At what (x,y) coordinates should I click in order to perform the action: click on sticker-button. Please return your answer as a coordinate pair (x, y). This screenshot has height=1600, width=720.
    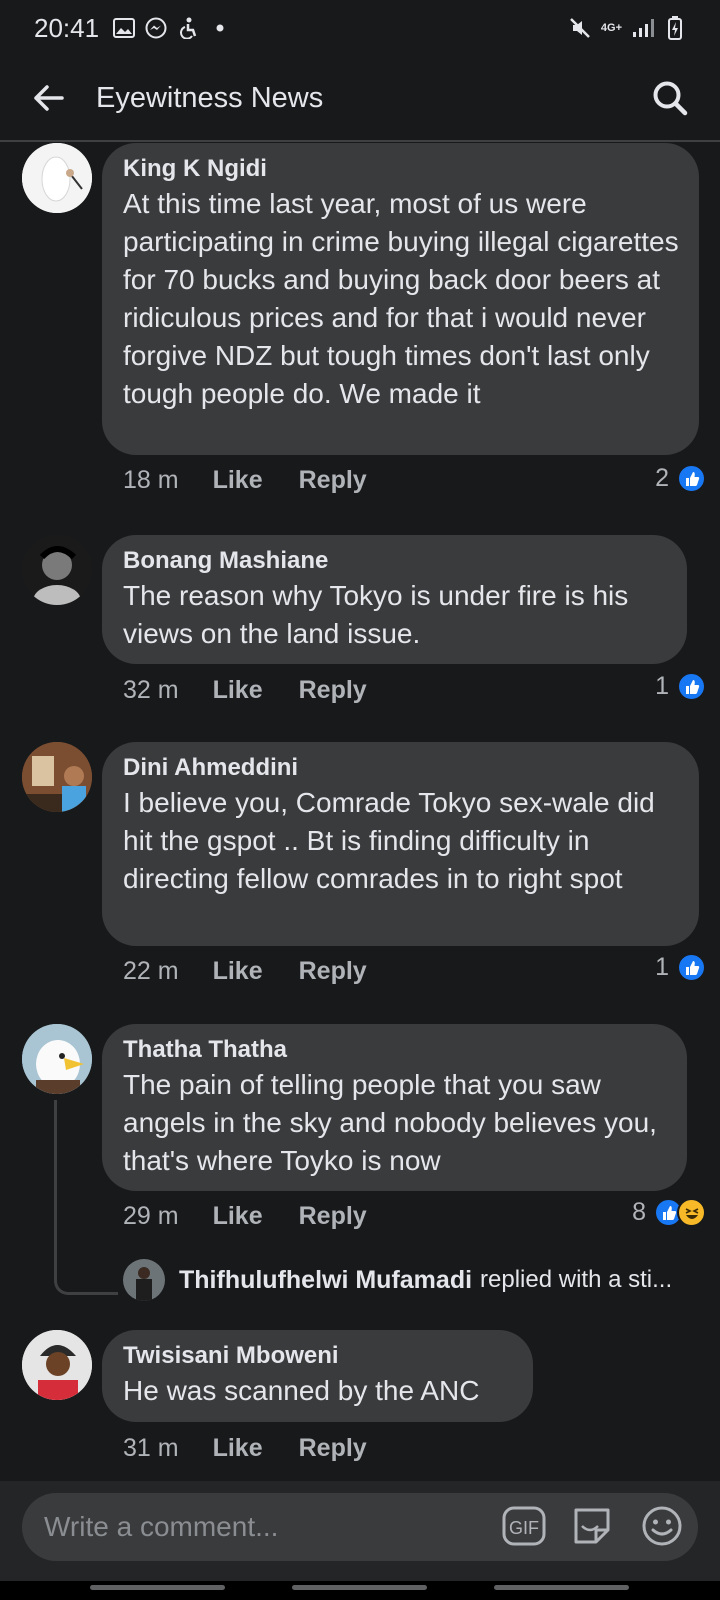
    Looking at the image, I should click on (592, 1526).